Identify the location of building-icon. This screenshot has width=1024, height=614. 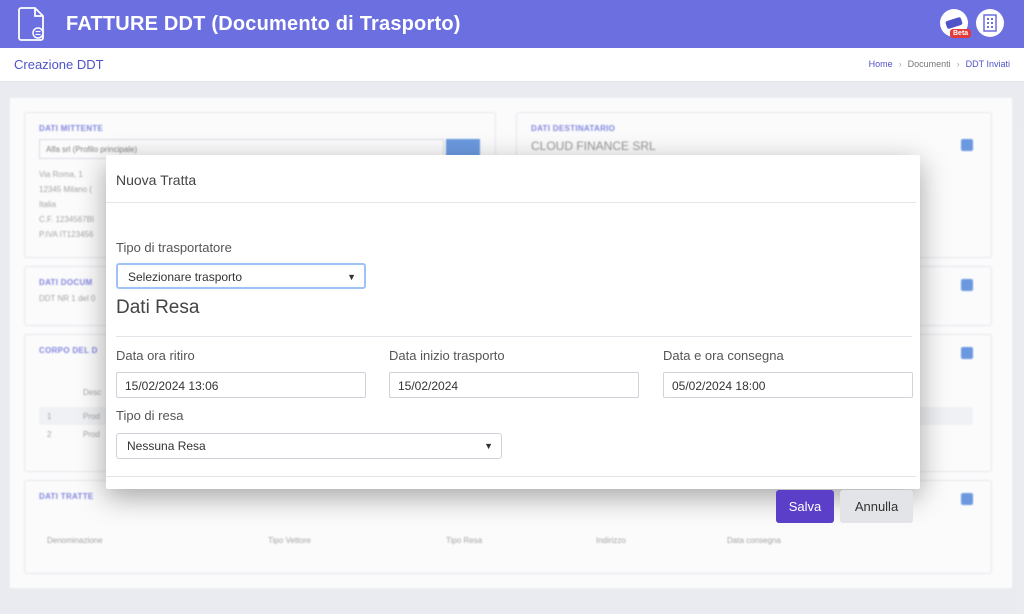
(990, 23).